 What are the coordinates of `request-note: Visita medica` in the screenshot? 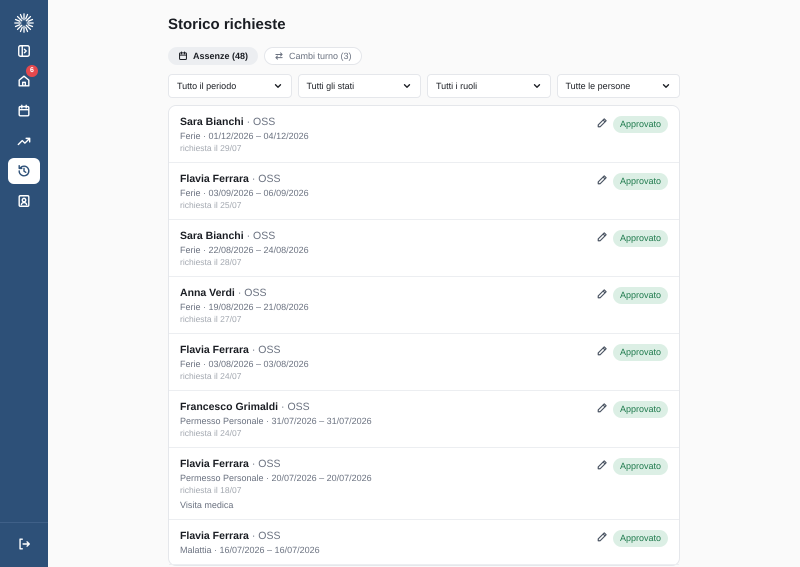 It's located at (207, 505).